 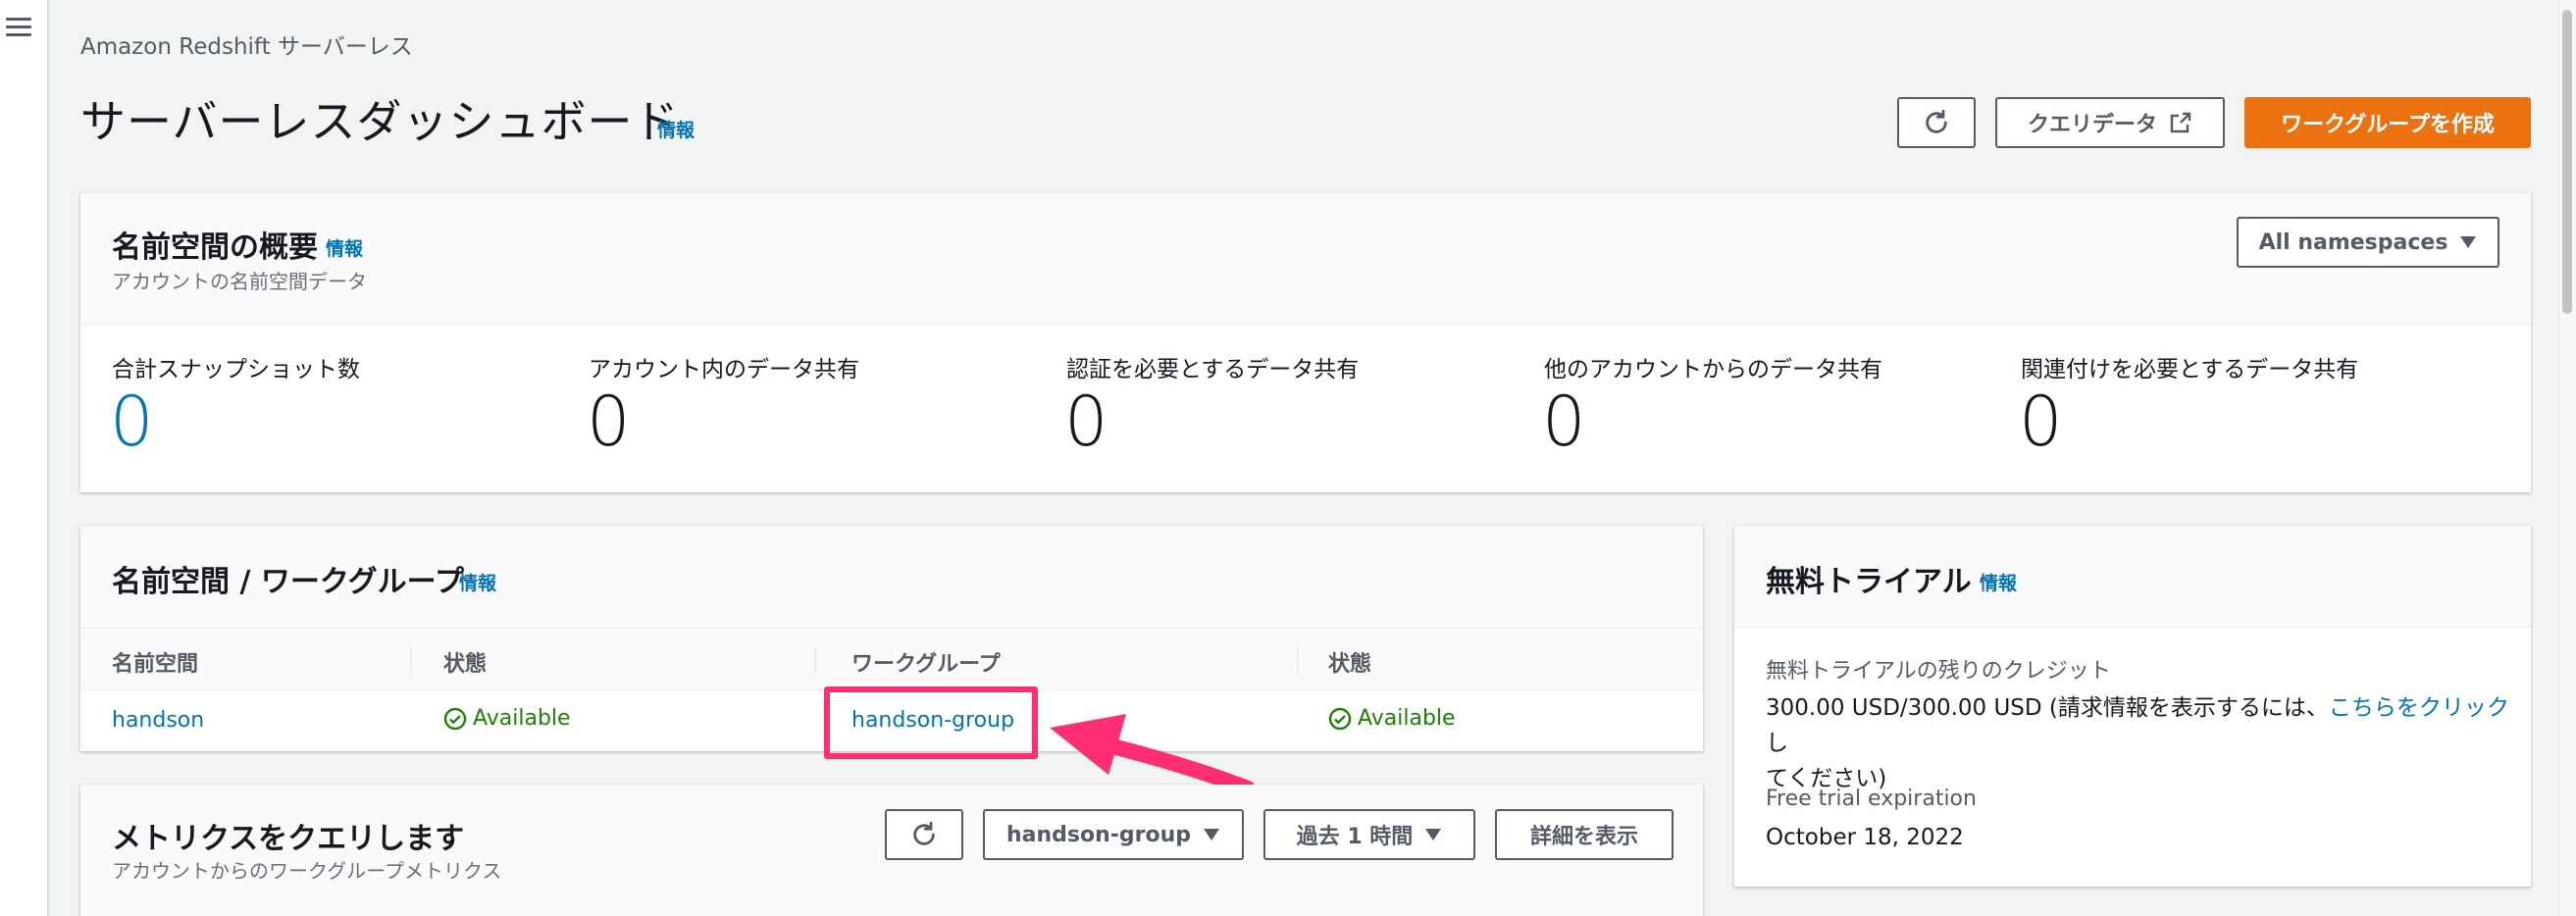 What do you see at coordinates (24, 458) in the screenshot?
I see `side-navigation-rail` at bounding box center [24, 458].